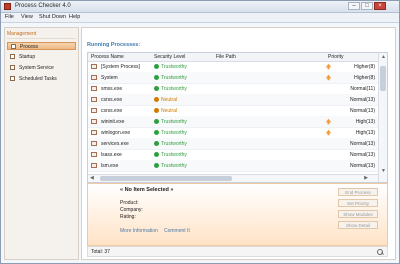 The width and height of the screenshot is (400, 264). I want to click on column-security-level: Security Level, so click(169, 57).